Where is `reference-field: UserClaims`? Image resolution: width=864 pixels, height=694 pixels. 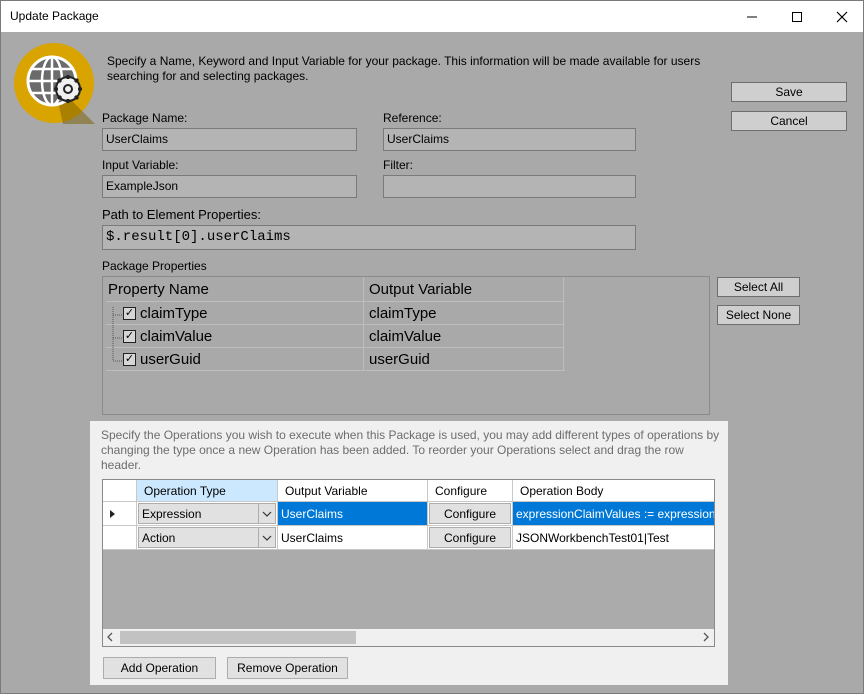 reference-field: UserClaims is located at coordinates (509, 139).